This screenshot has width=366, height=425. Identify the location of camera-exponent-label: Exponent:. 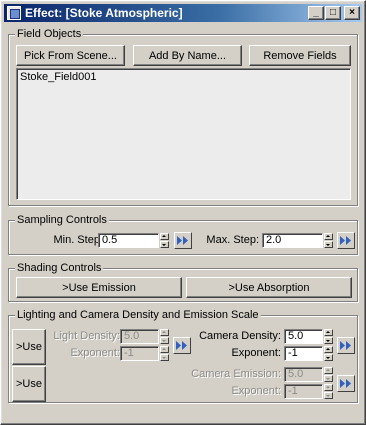
(256, 353).